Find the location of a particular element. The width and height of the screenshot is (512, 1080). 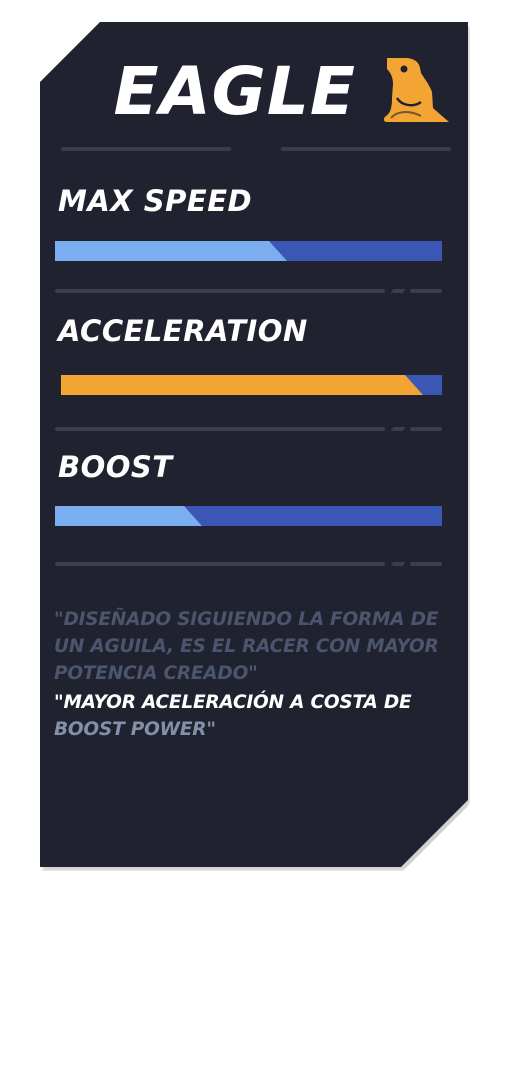

stat-bar-max-speed is located at coordinates (248, 251).